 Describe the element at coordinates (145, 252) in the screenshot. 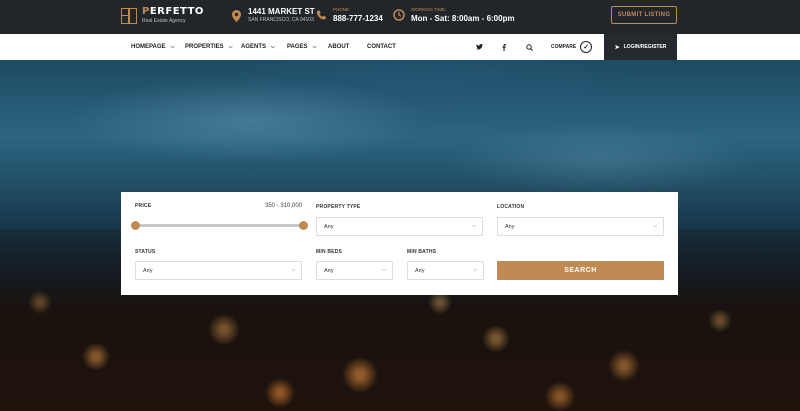

I see `status-label: STATUS` at that location.